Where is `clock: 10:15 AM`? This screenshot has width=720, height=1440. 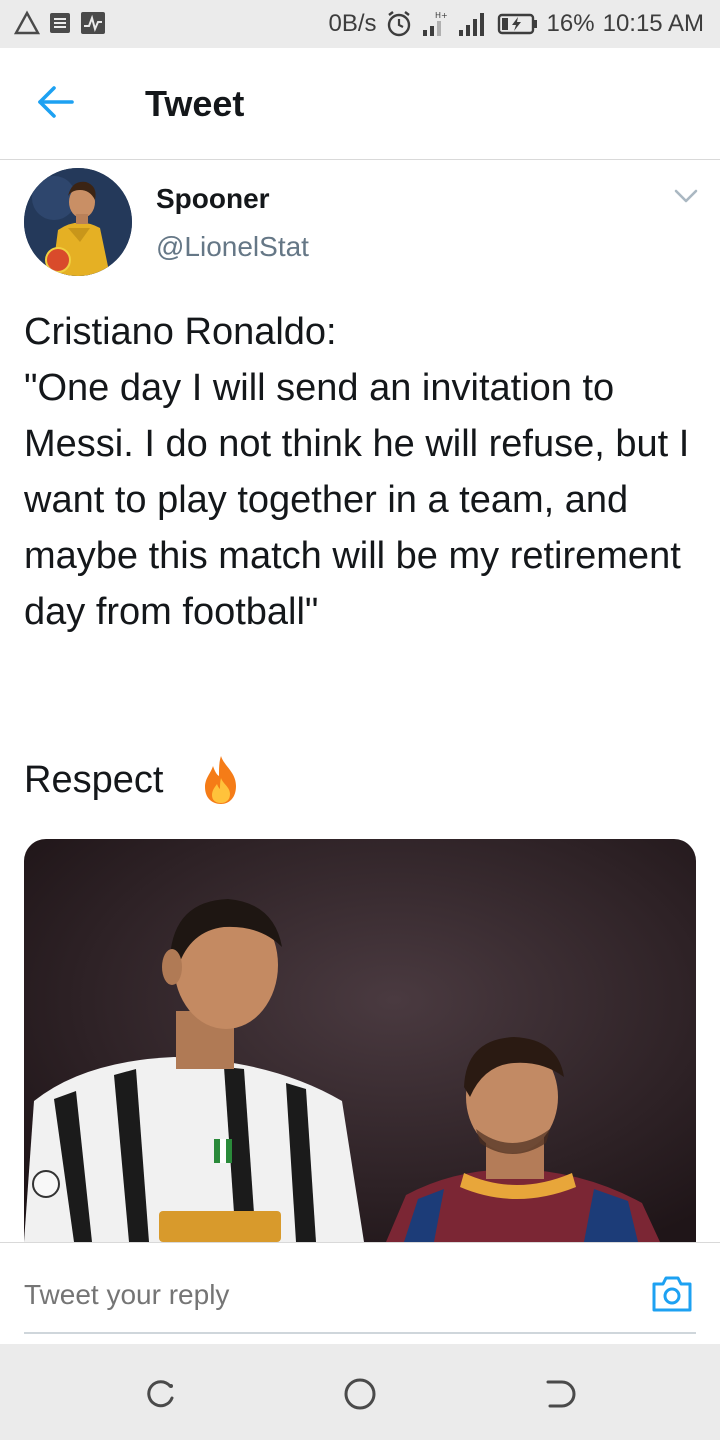
clock: 10:15 AM is located at coordinates (653, 23).